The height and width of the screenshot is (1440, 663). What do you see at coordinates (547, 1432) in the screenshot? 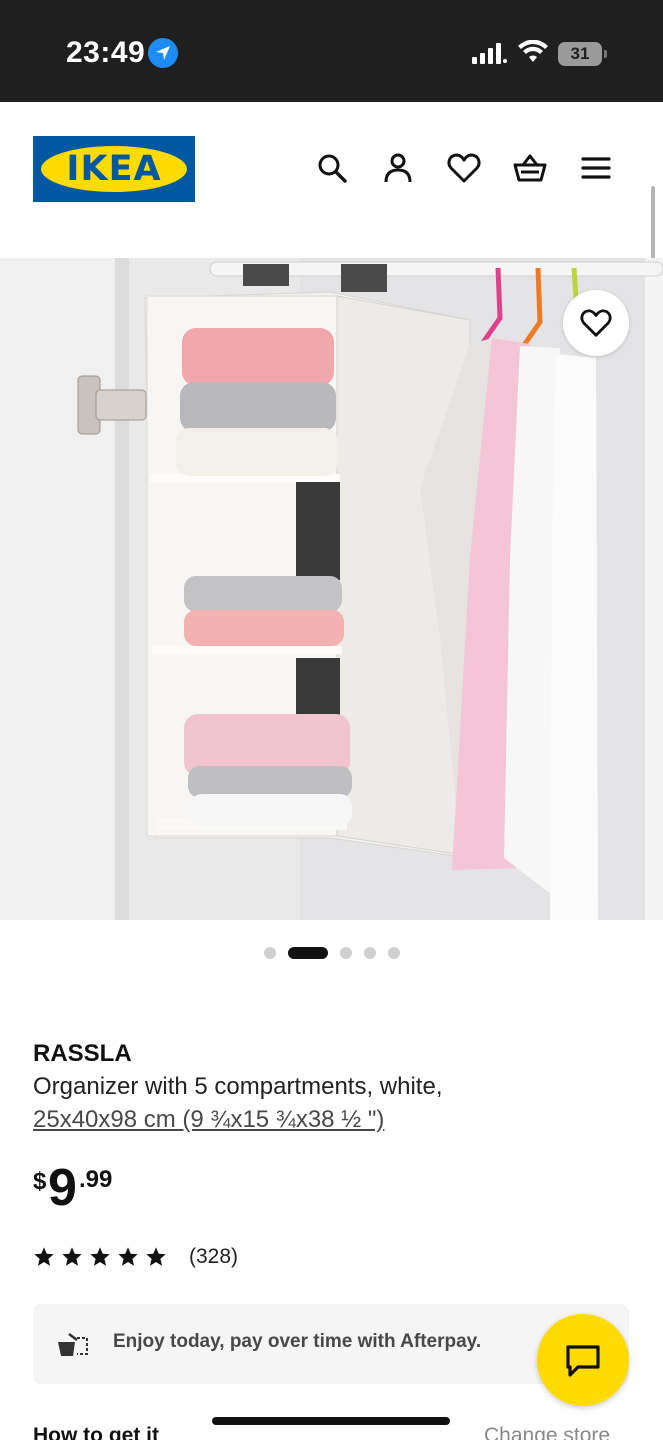
I see `change-store-link: Change store` at bounding box center [547, 1432].